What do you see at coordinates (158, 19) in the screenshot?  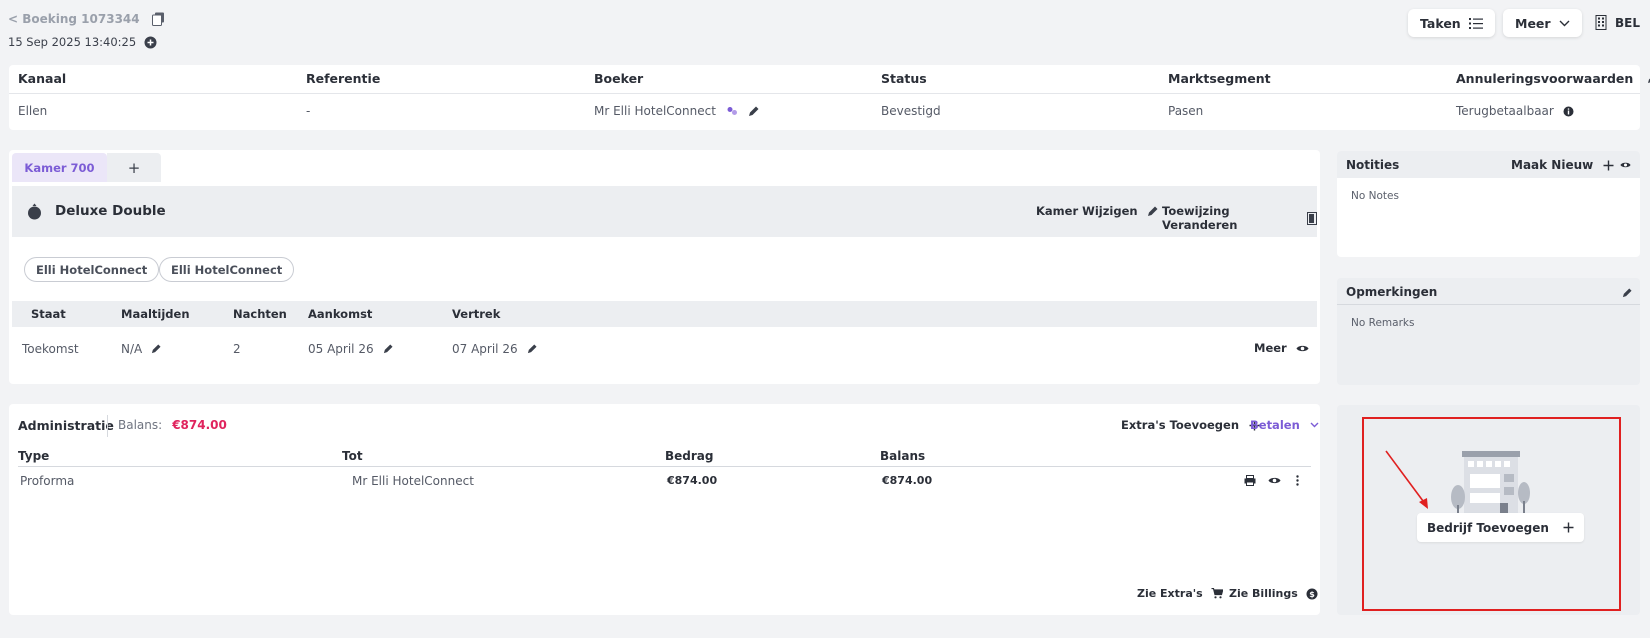 I see `copy-icon` at bounding box center [158, 19].